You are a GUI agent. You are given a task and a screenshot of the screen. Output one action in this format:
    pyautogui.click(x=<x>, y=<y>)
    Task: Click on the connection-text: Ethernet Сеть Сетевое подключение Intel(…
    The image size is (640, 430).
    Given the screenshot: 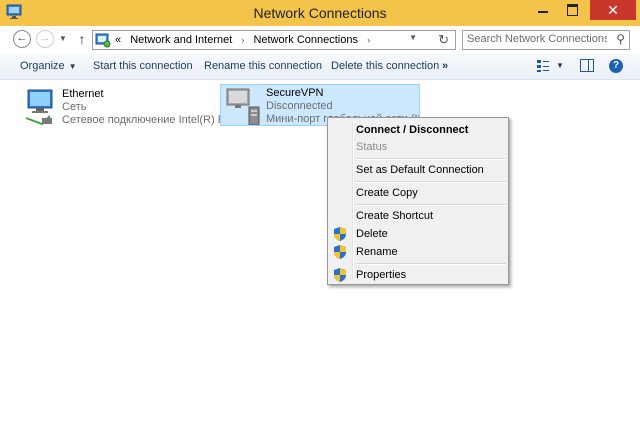 What is the action you would take?
    pyautogui.click(x=147, y=107)
    